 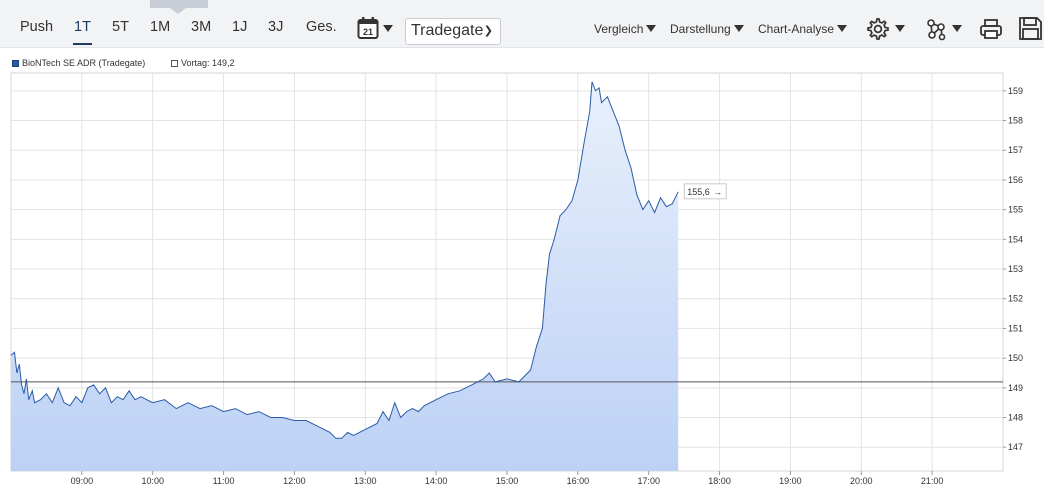 What do you see at coordinates (1015, 121) in the screenshot?
I see `y-tick-label: 158` at bounding box center [1015, 121].